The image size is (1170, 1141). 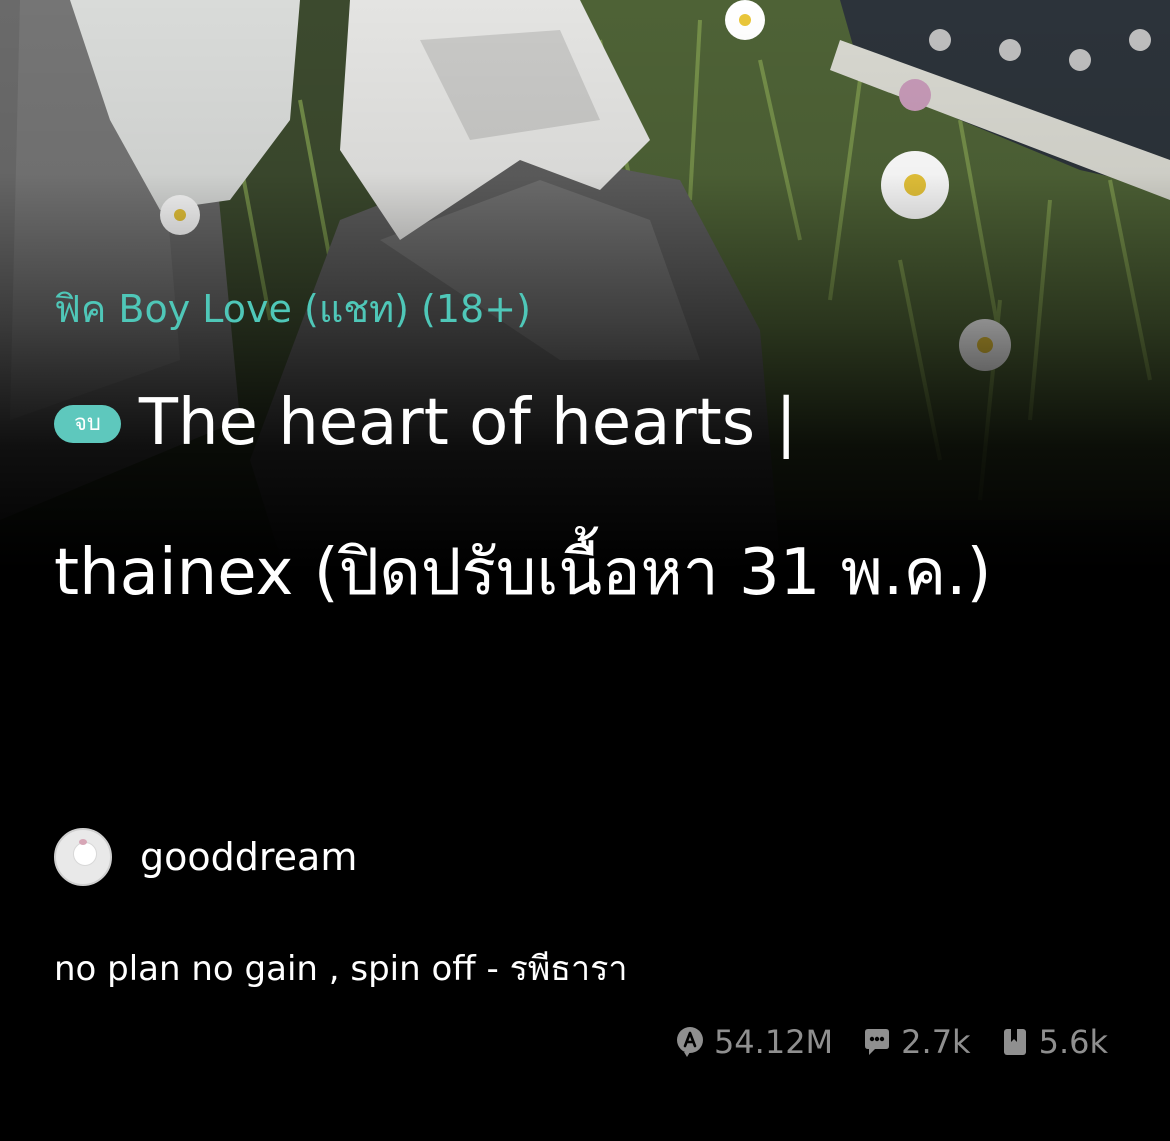 What do you see at coordinates (85, 854) in the screenshot?
I see `avatar-glyph` at bounding box center [85, 854].